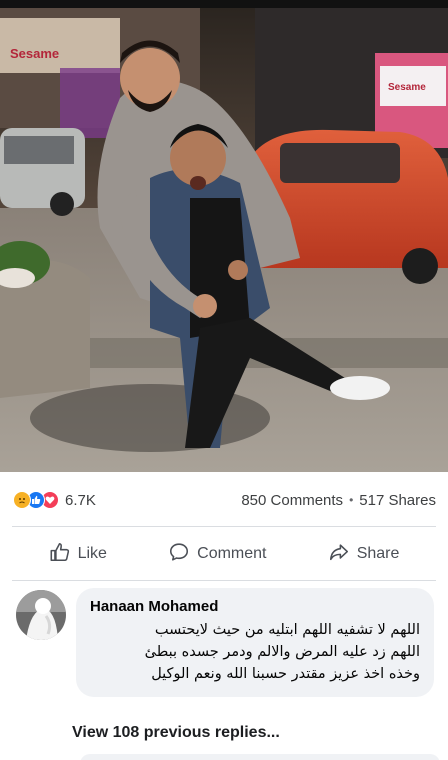 Image resolution: width=448 pixels, height=760 pixels. I want to click on reaction-count: 6.7K, so click(80, 500).